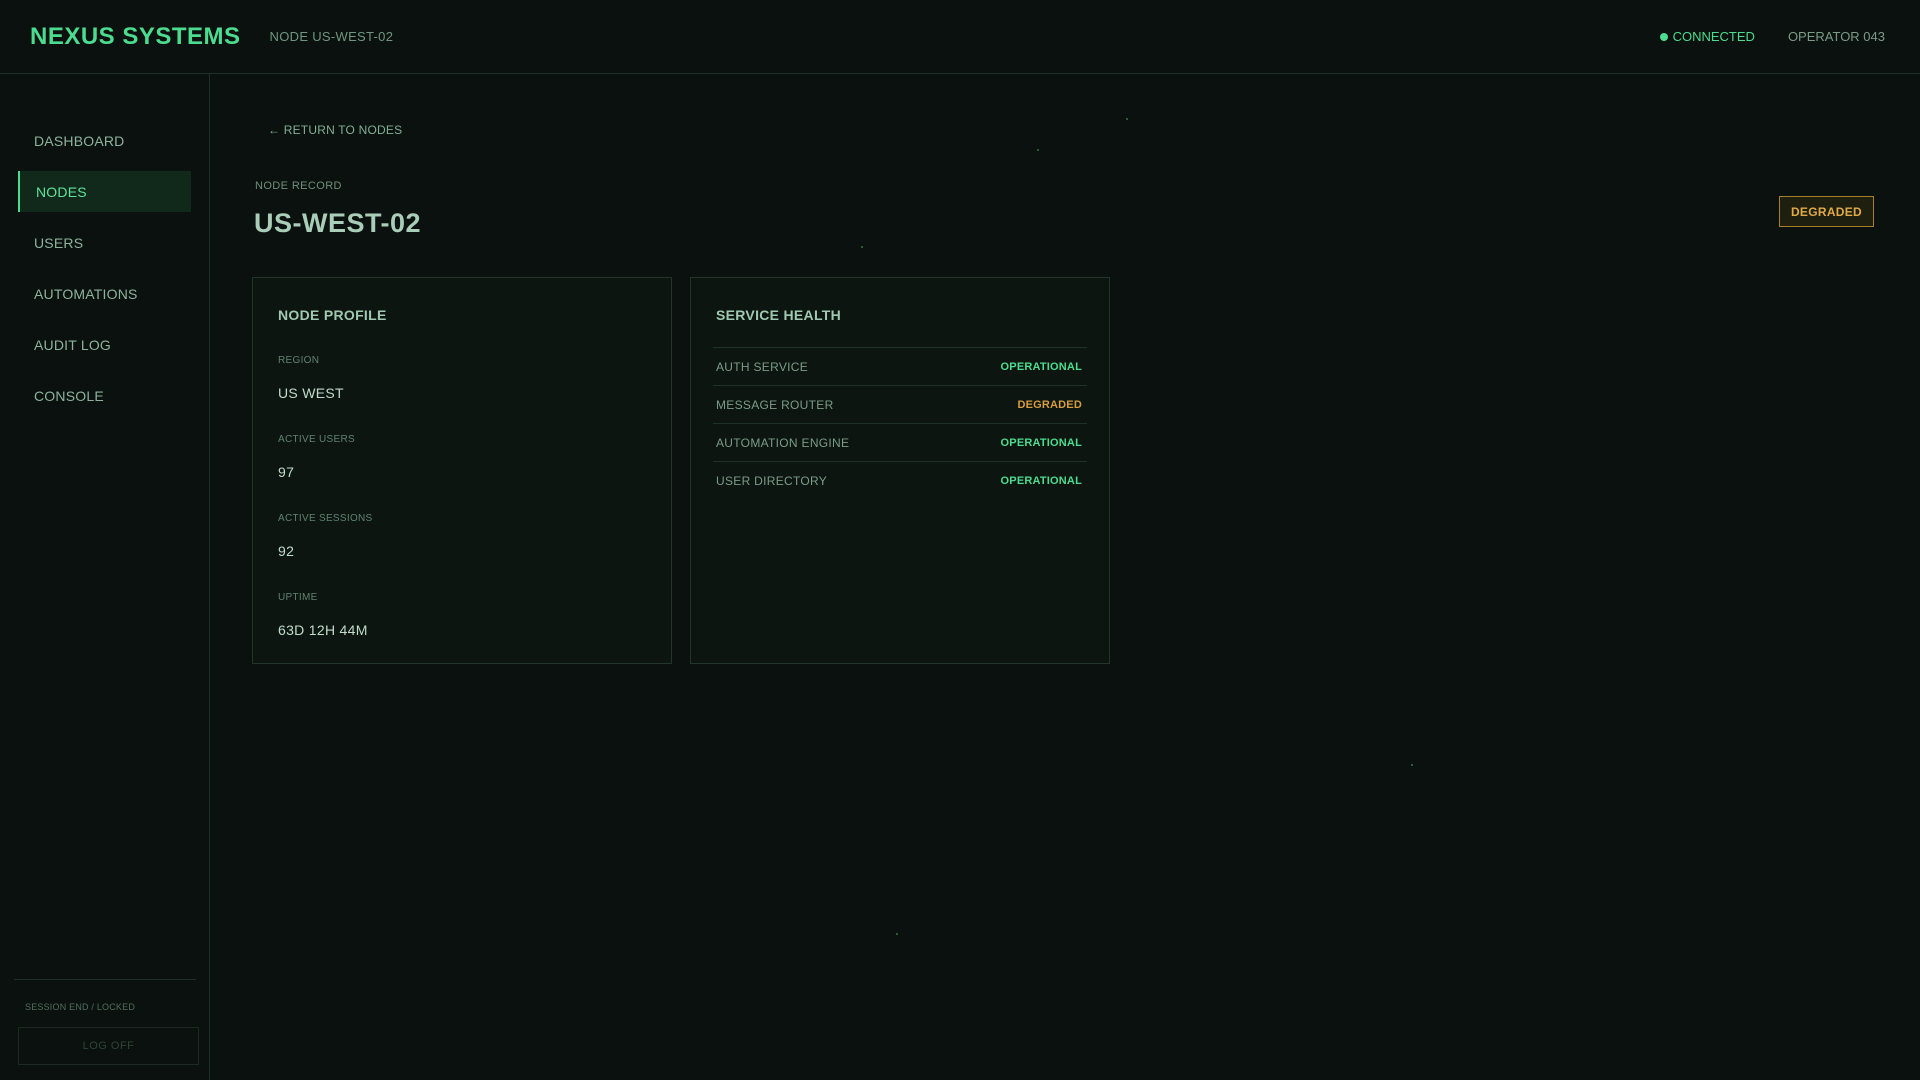 The image size is (1920, 1080). Describe the element at coordinates (105, 979) in the screenshot. I see `sidebar-divider` at that location.